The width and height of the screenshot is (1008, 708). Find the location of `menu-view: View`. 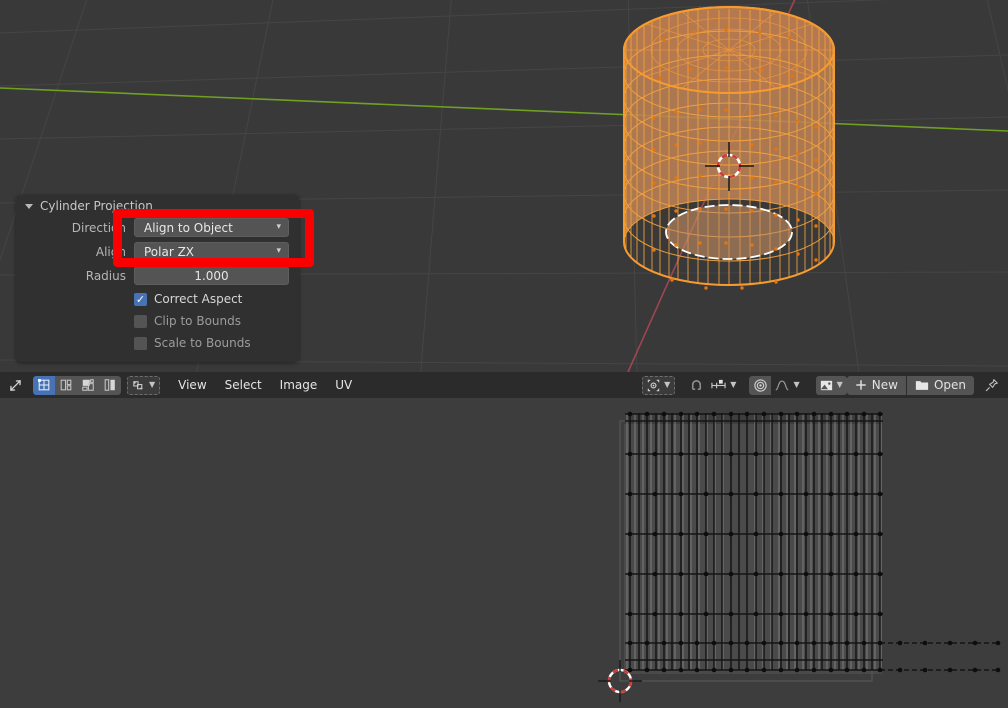

menu-view: View is located at coordinates (192, 385).